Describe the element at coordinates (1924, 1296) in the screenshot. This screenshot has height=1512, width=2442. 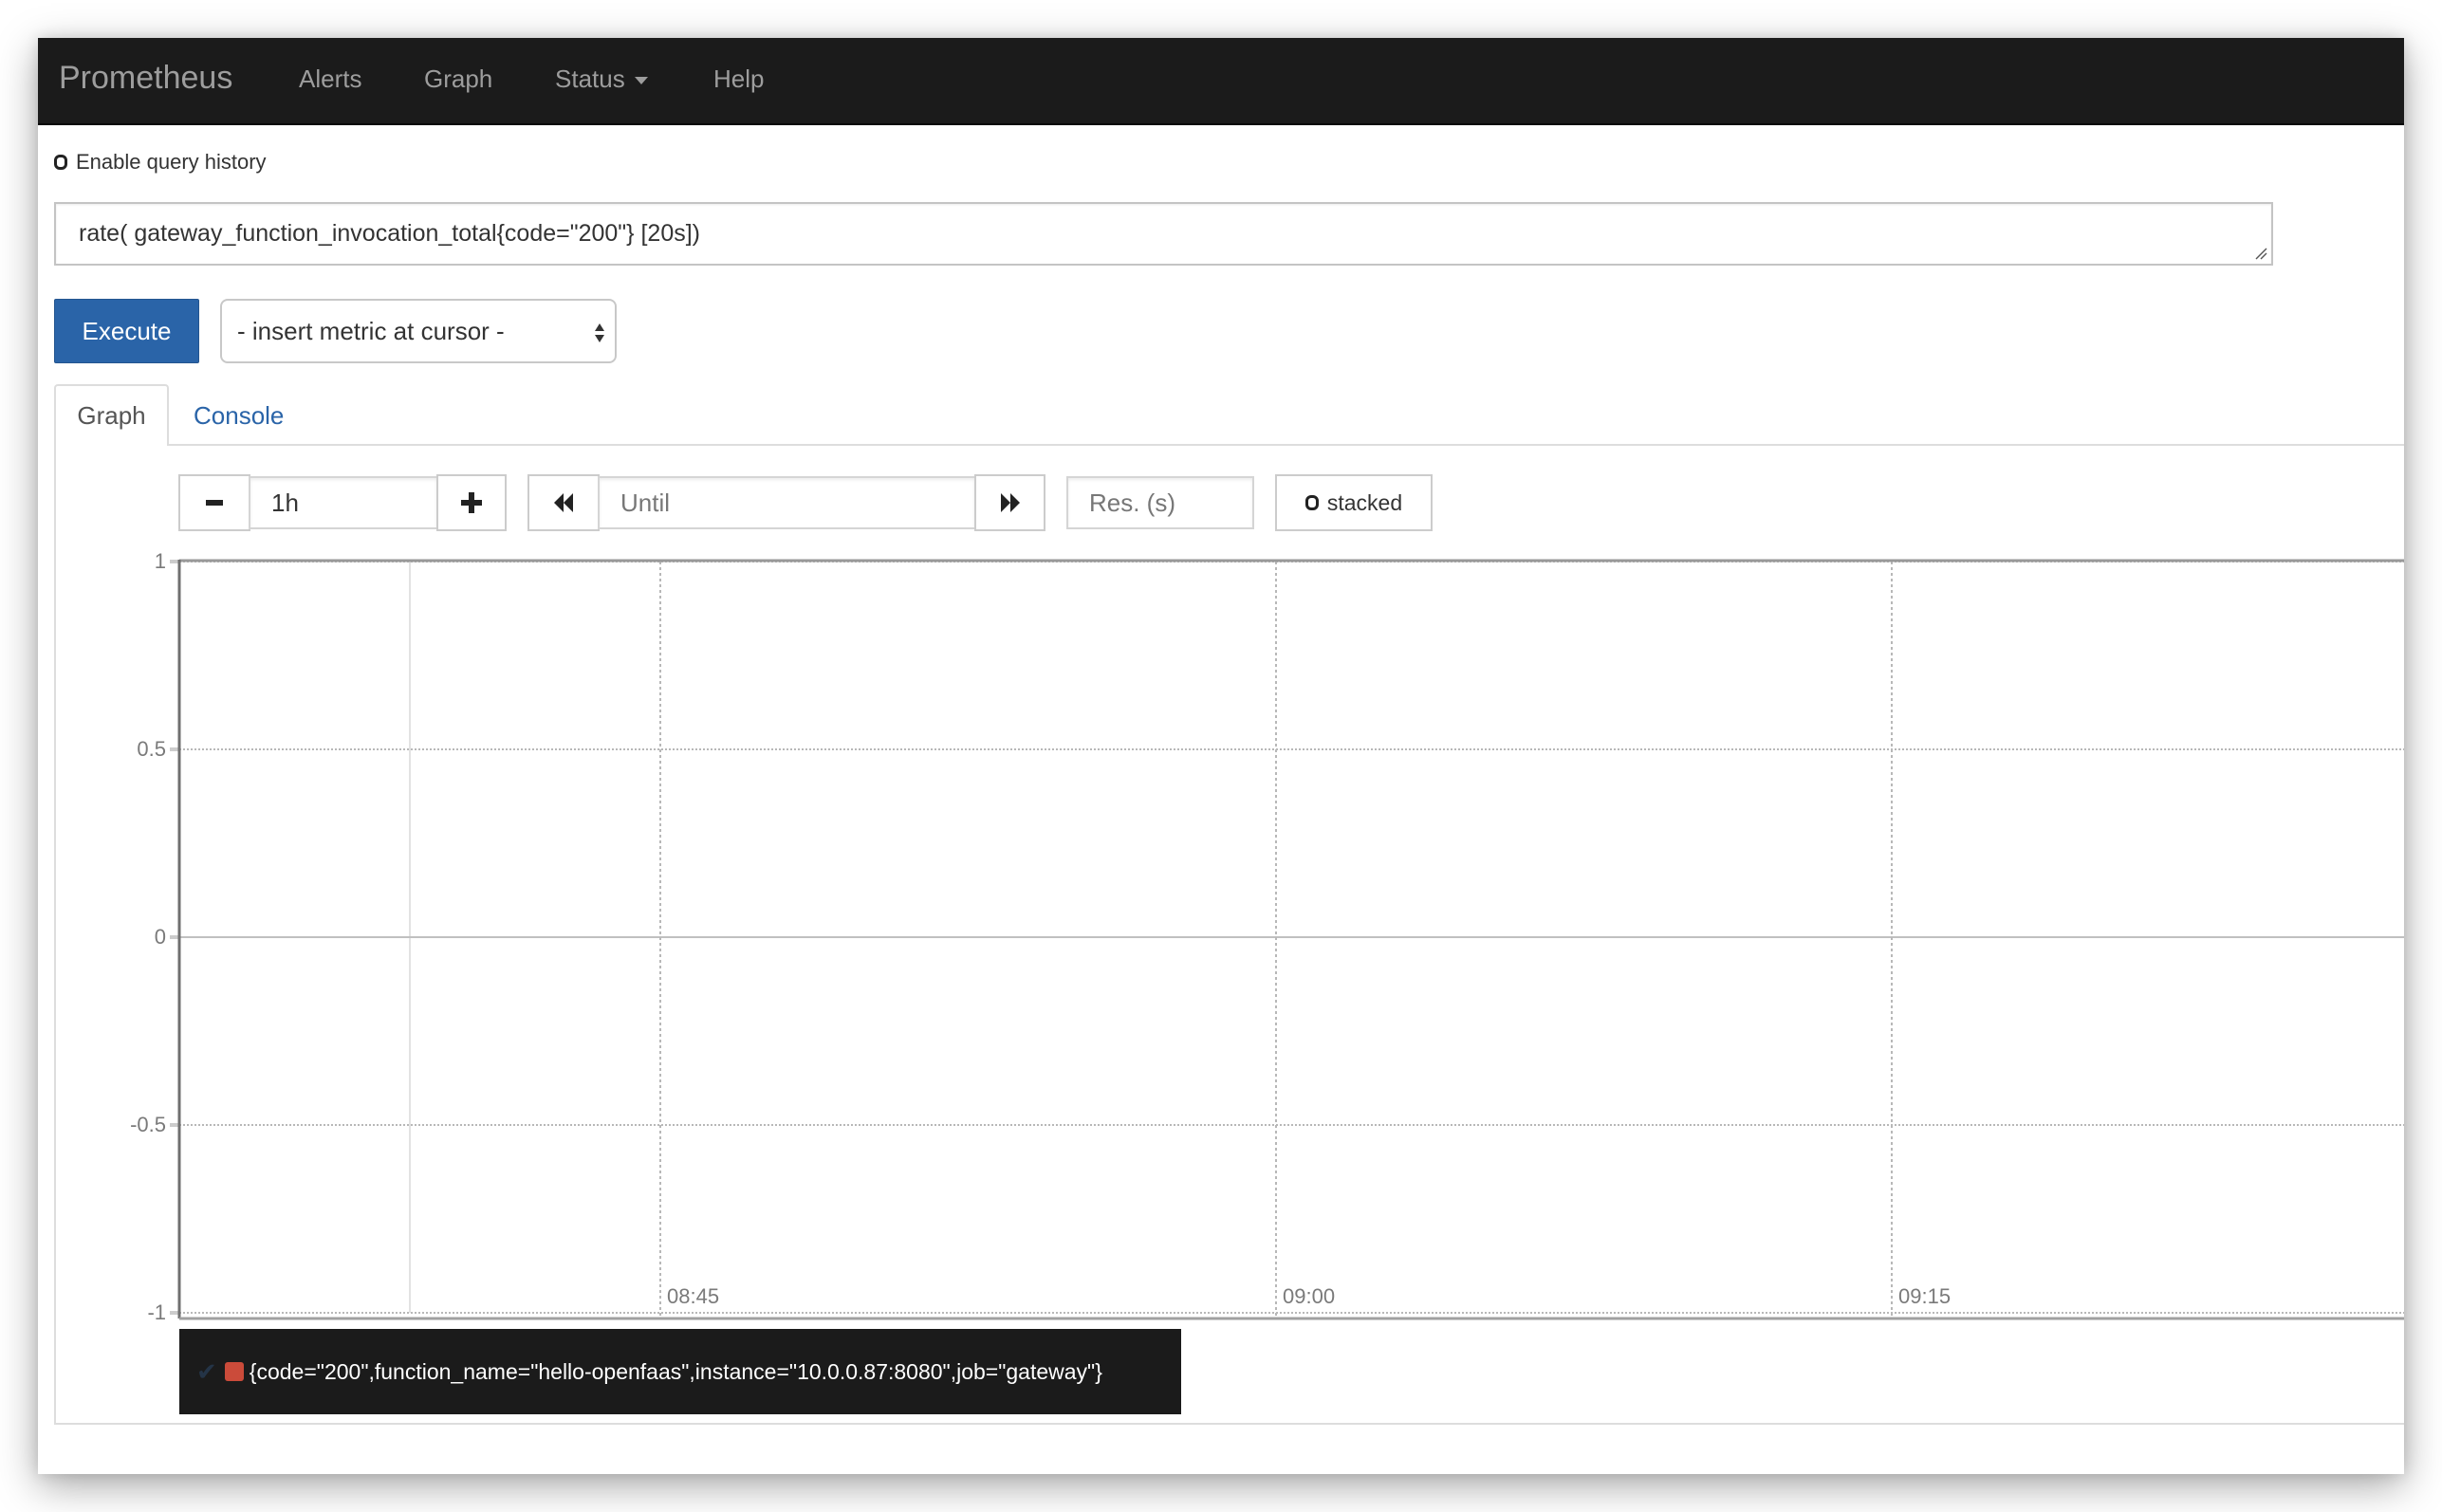
I see `x-tick-label: 09:15` at that location.